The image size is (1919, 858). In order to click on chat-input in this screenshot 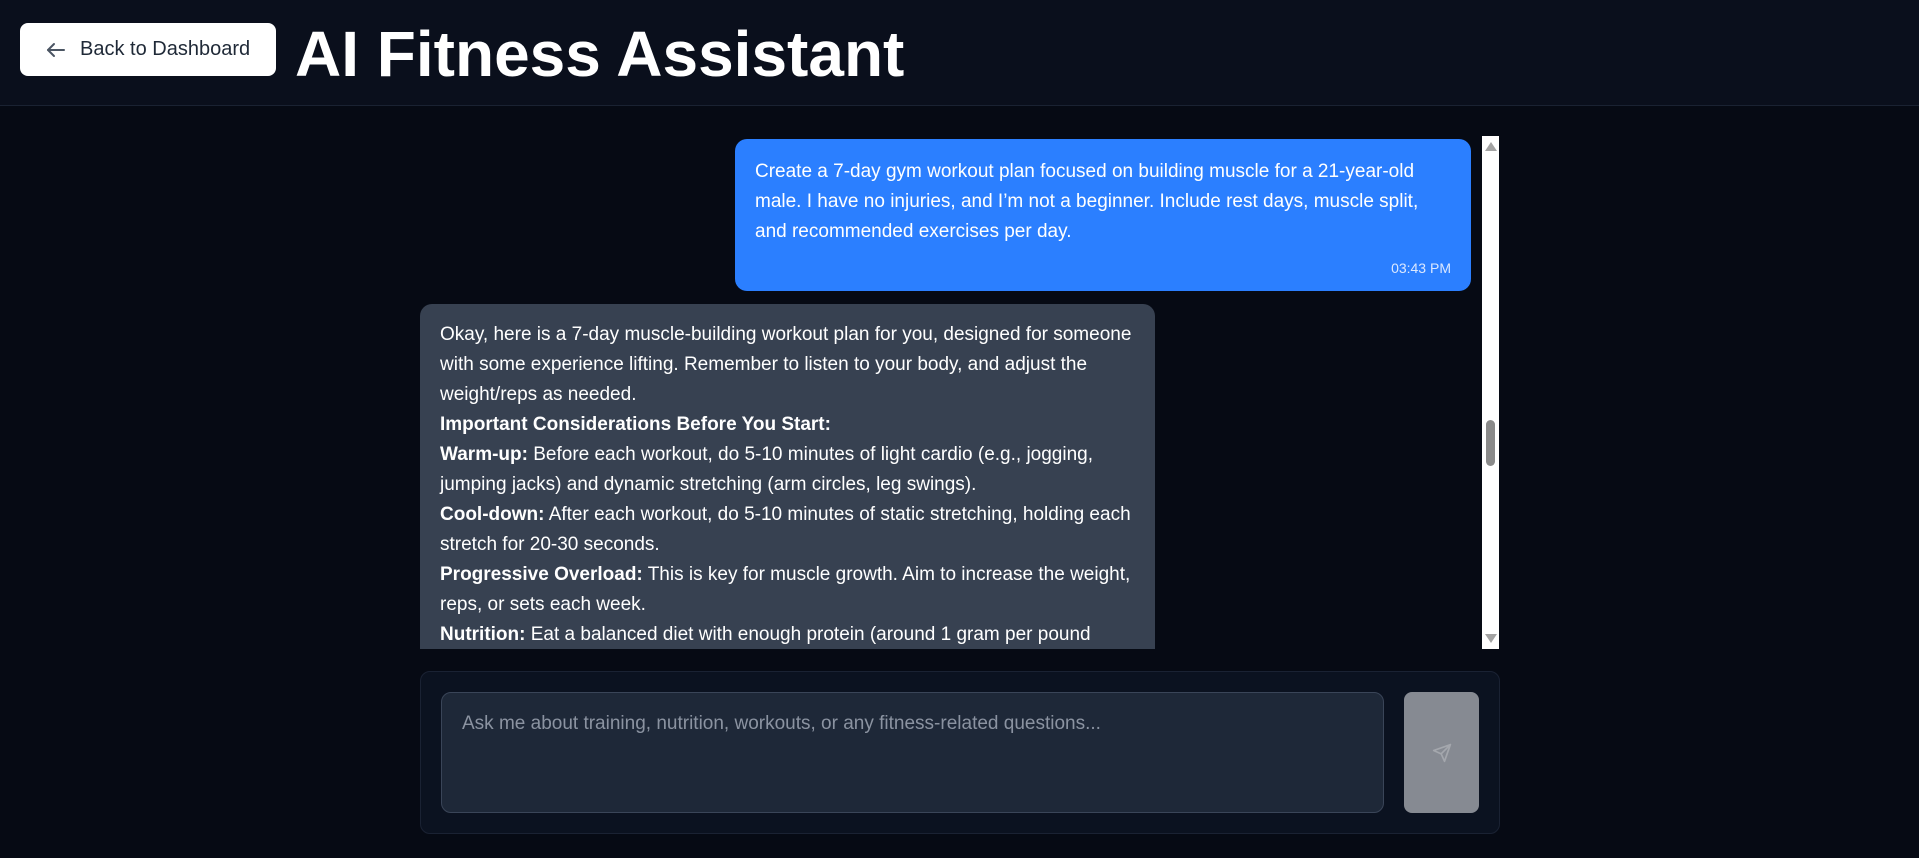, I will do `click(912, 752)`.